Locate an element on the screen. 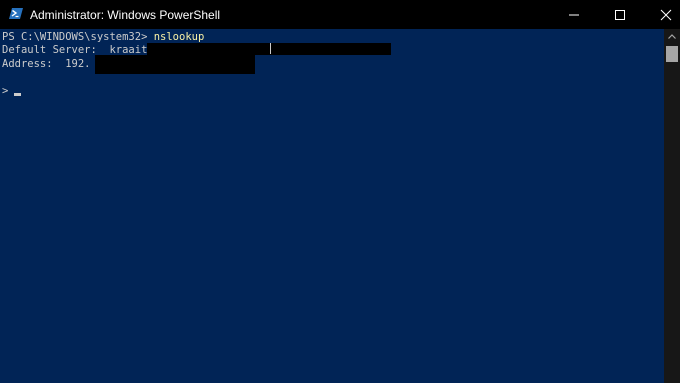 This screenshot has height=383, width=680. scroll-thumb is located at coordinates (672, 54).